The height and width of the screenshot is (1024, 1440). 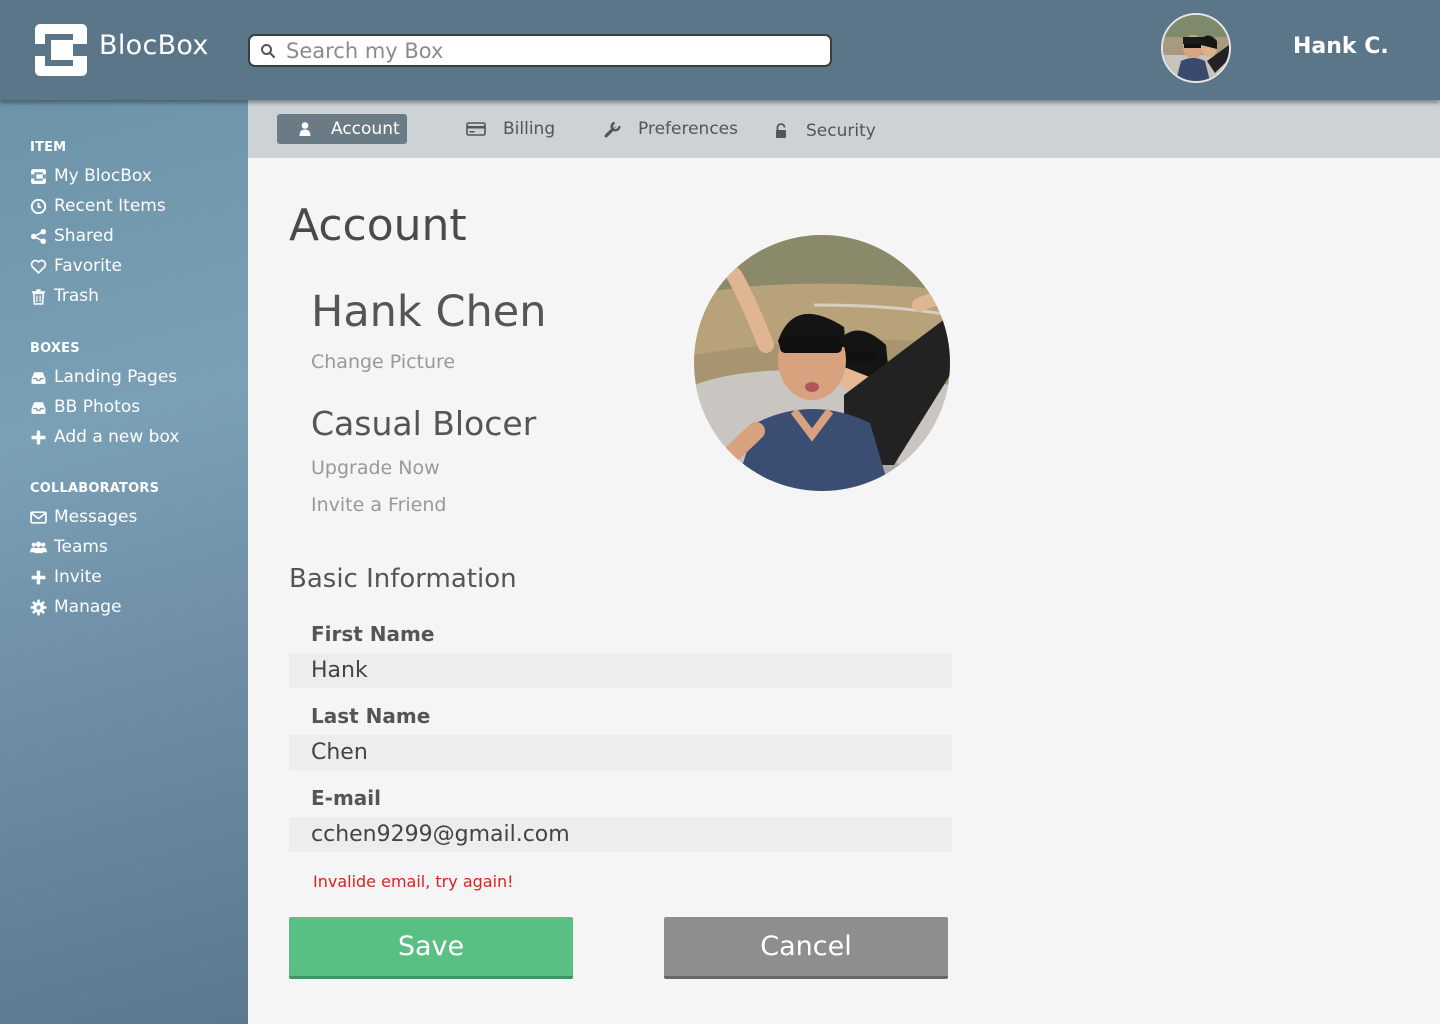 I want to click on top-header: BlocBox Hank C., so click(x=720, y=50).